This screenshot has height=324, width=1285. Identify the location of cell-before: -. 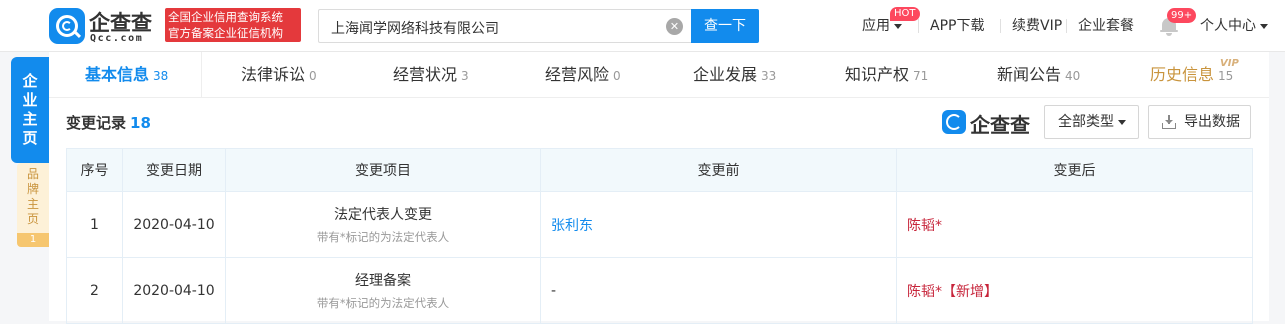
(718, 290).